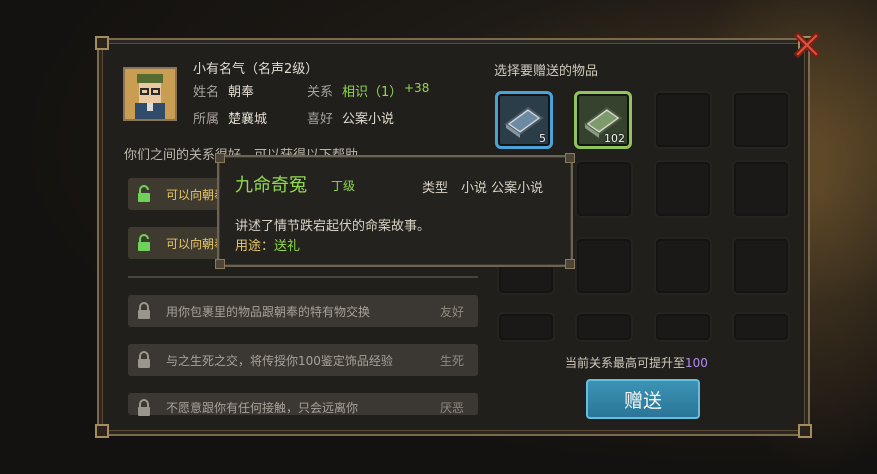 The width and height of the screenshot is (877, 474). What do you see at coordinates (206, 119) in the screenshot?
I see `location-label: 所属` at bounding box center [206, 119].